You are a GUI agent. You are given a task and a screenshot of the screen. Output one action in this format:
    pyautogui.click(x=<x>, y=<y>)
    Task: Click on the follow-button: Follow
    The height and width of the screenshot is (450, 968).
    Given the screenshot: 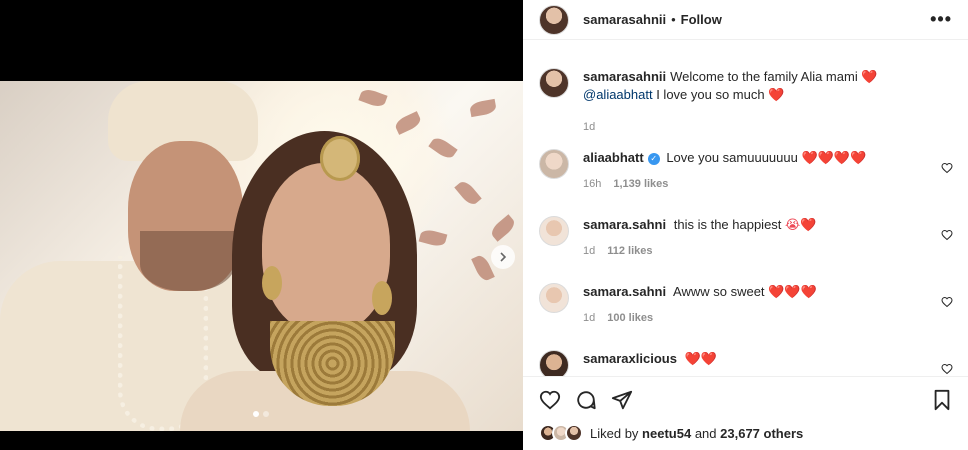 What is the action you would take?
    pyautogui.click(x=701, y=19)
    